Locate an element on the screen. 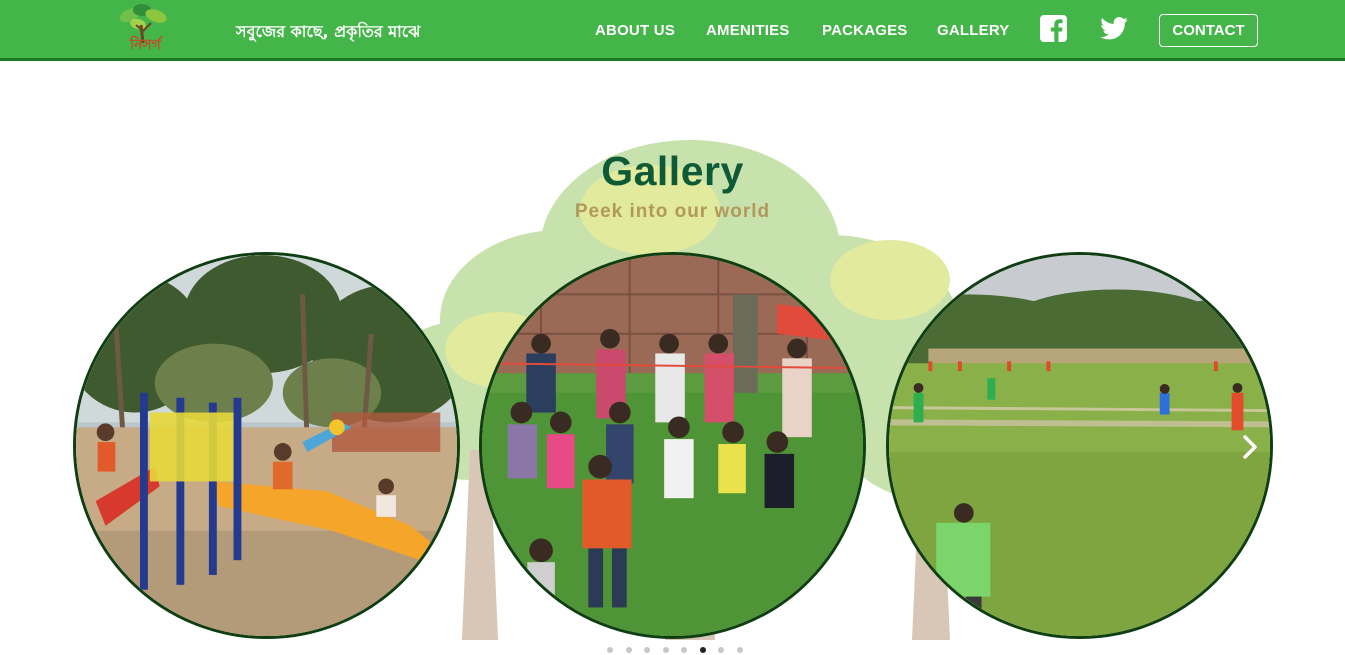 The width and height of the screenshot is (1345, 655). logo-text: নিসর্গ is located at coordinates (145, 45).